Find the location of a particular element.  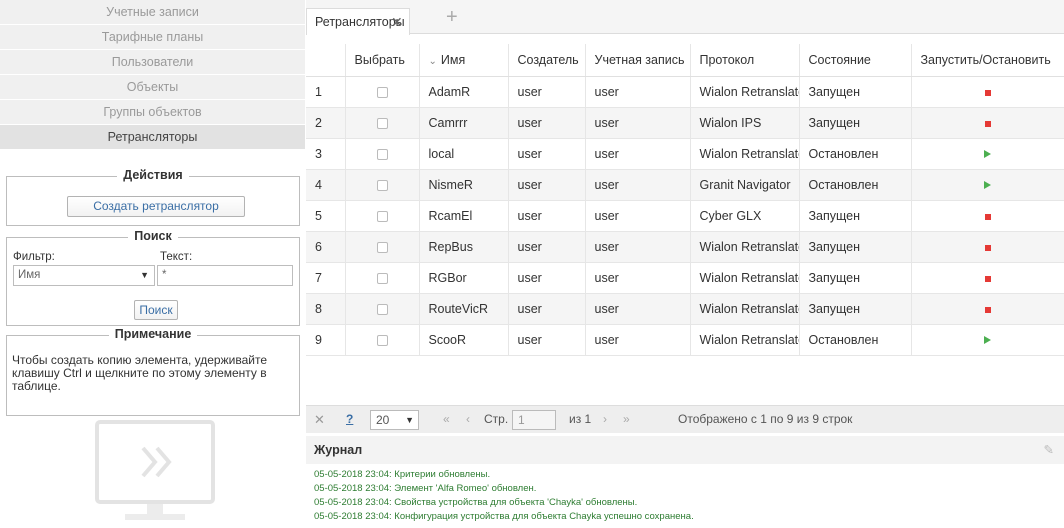

page-size-select: 20 ▼ is located at coordinates (394, 420).